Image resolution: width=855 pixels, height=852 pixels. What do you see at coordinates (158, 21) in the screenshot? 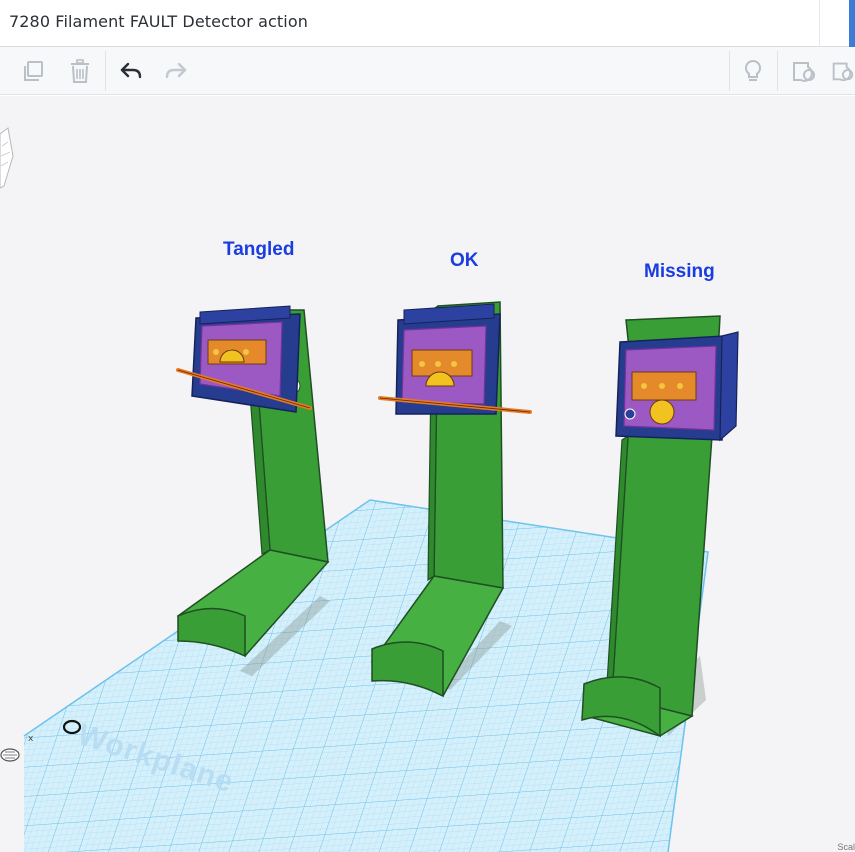
I see `design-title: 7280 Filament FAULT Detector action` at bounding box center [158, 21].